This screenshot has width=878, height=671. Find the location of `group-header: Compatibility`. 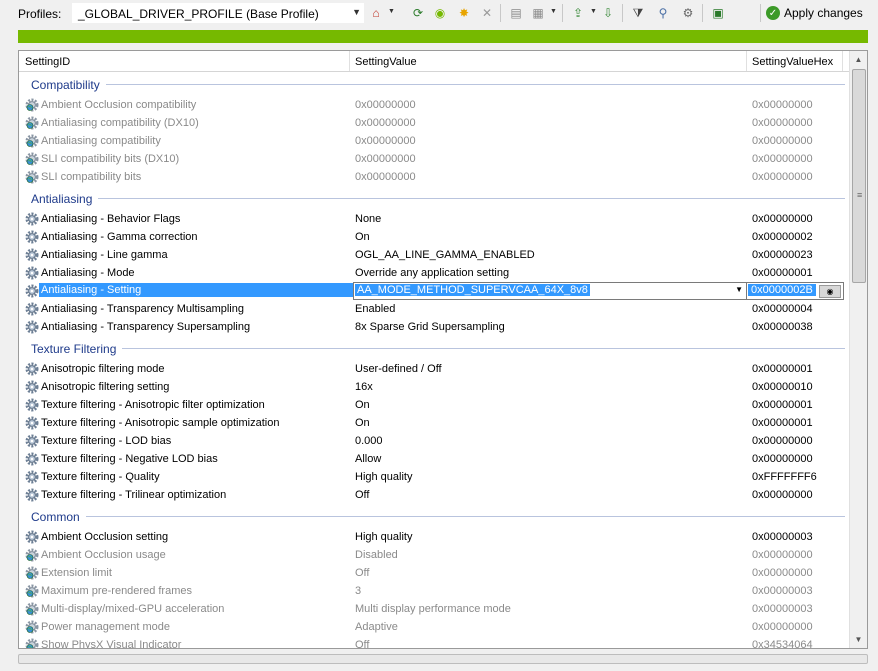

group-header: Compatibility is located at coordinates (435, 84).